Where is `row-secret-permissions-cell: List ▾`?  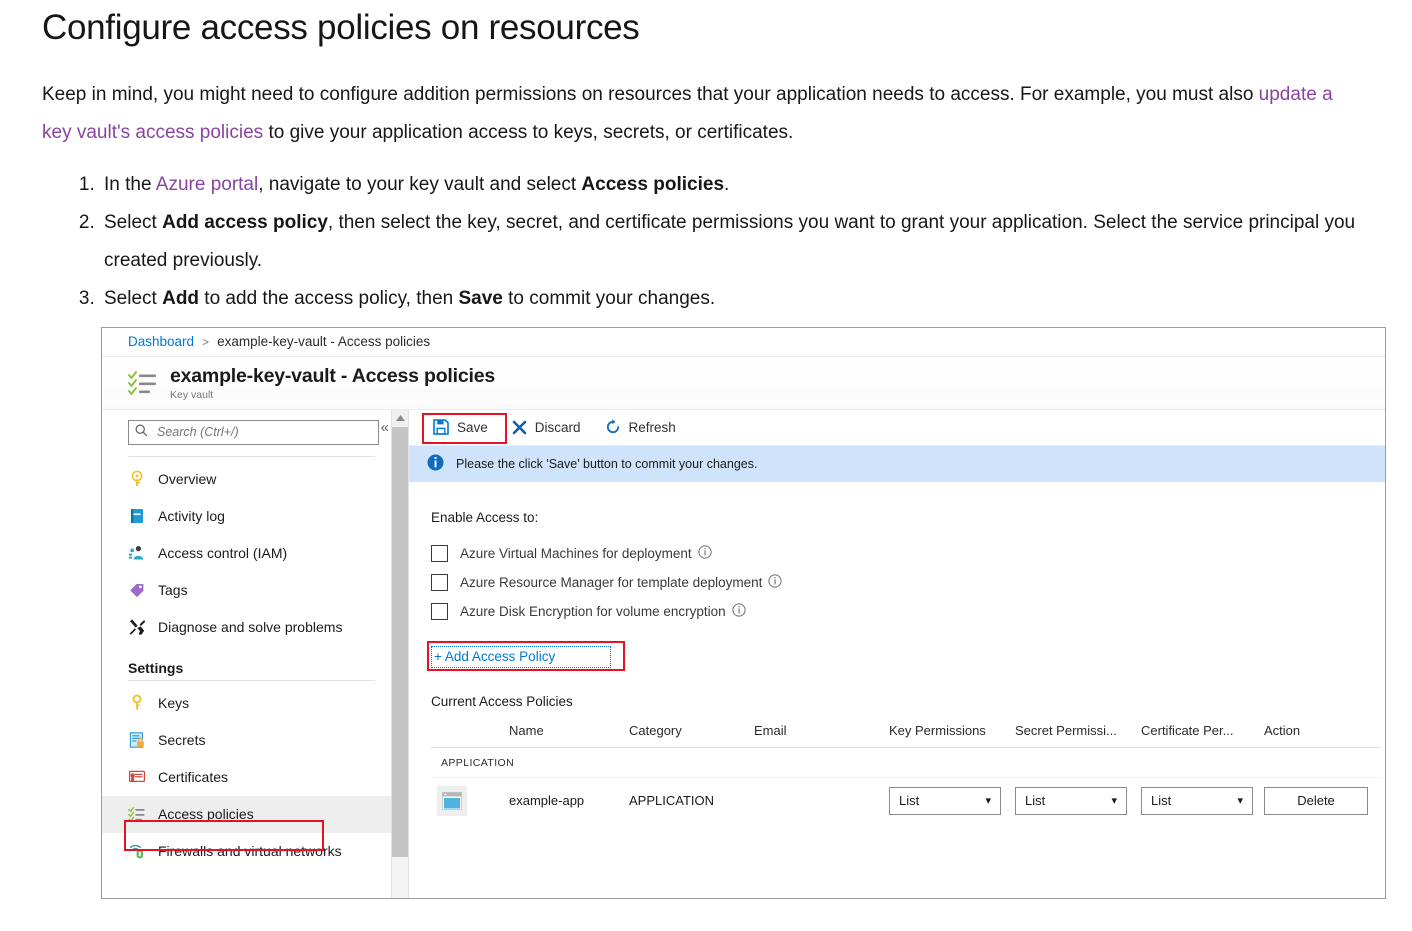
row-secret-permissions-cell: List ▾ is located at coordinates (1078, 800).